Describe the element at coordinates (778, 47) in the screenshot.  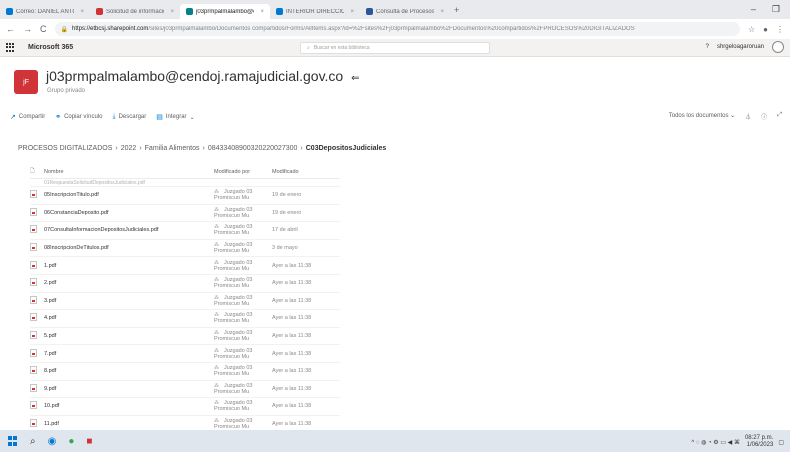
I see `avatar` at that location.